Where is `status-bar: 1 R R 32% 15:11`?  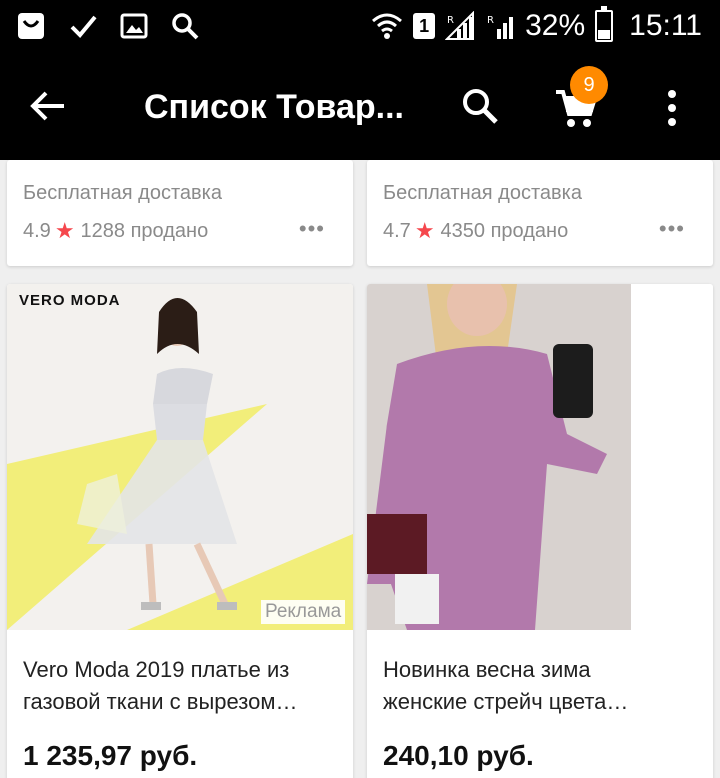
status-bar: 1 R R 32% 15:11 is located at coordinates (360, 26).